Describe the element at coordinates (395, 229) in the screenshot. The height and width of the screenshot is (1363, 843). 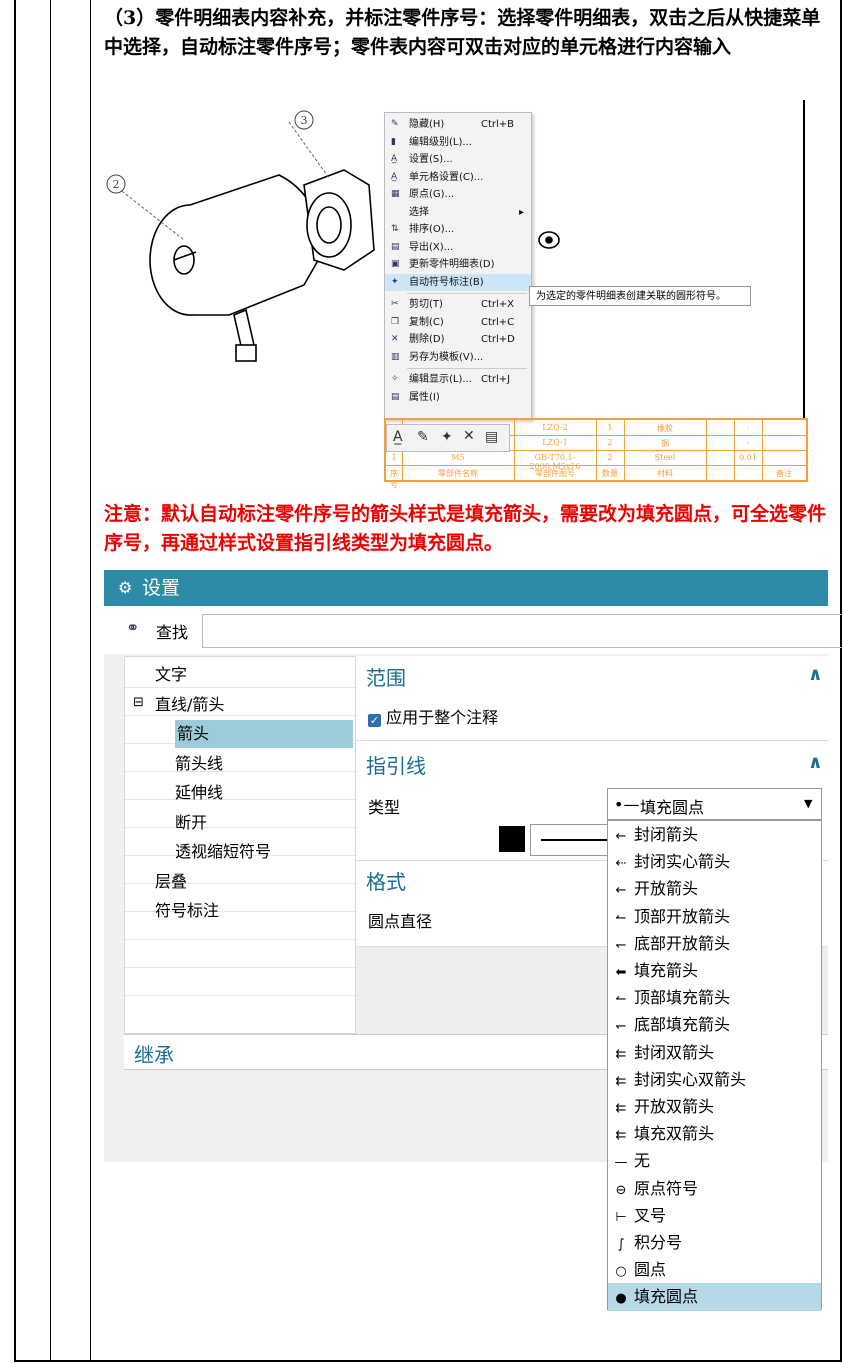
I see `sort-icon: ⇅` at that location.